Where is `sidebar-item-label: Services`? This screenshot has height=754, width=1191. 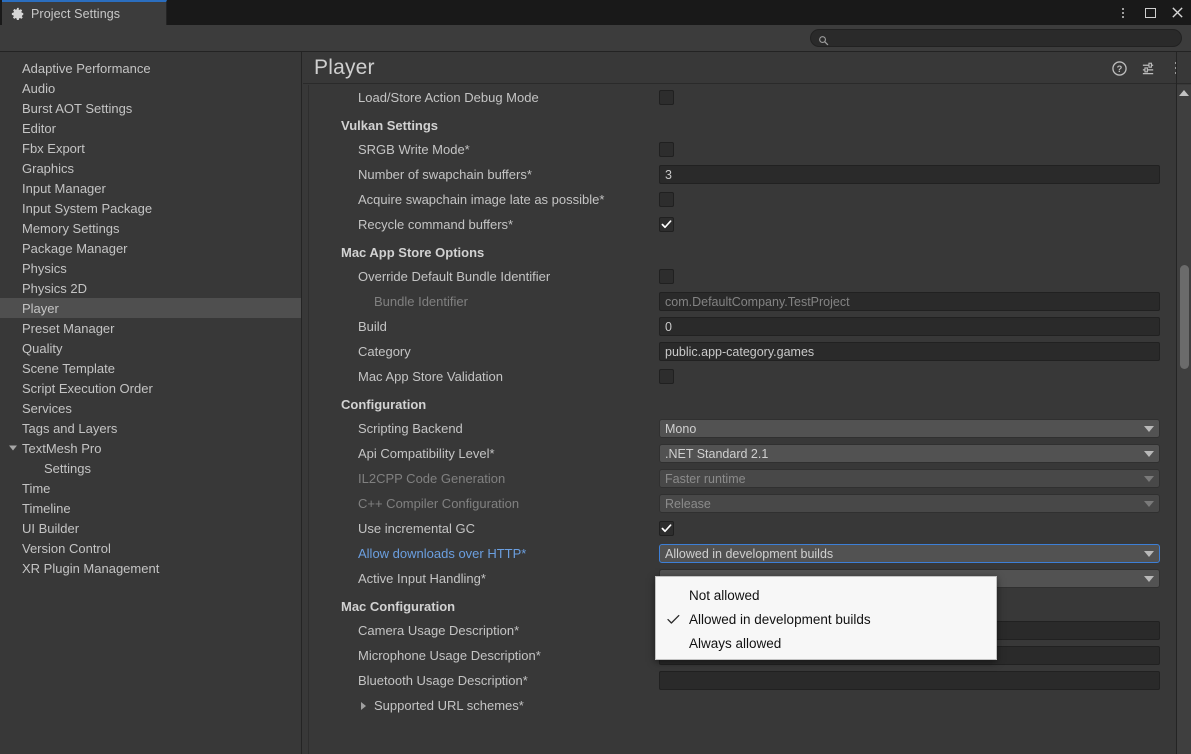
sidebar-item-label: Services is located at coordinates (47, 408).